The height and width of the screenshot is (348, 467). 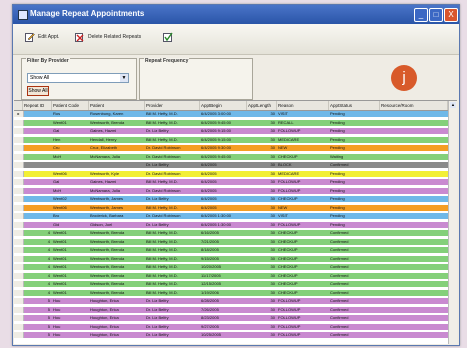 I want to click on provider-dropdown-value: Show All, so click(x=40, y=78).